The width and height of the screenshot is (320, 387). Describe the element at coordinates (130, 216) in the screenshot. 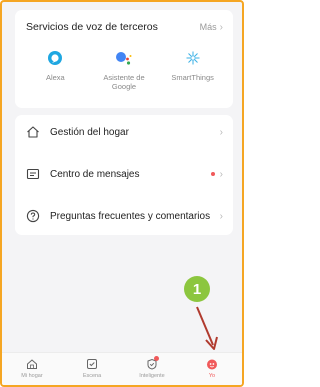

I see `menu-item-label: Preguntas frecuentes y comentarios` at that location.